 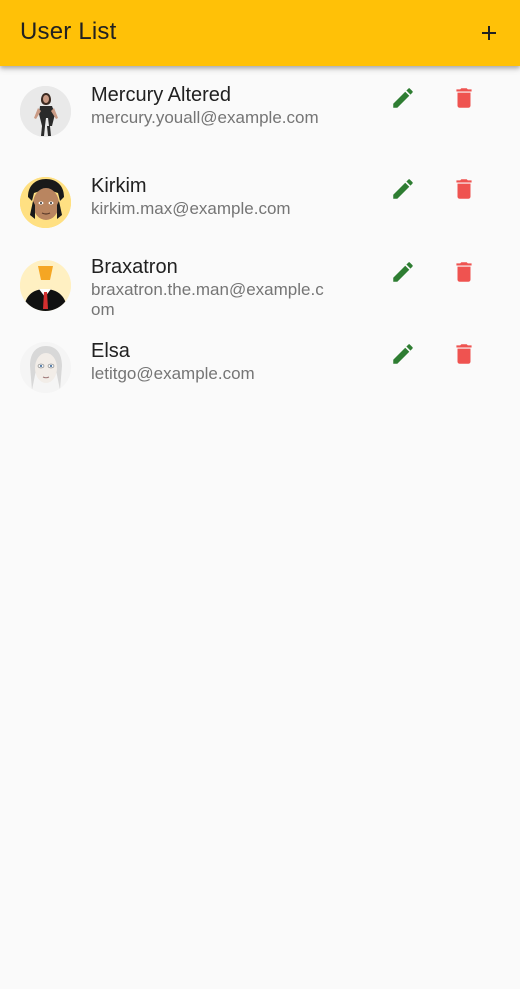 What do you see at coordinates (211, 361) in the screenshot?
I see `user-info: Elsa letitgo@example.com` at bounding box center [211, 361].